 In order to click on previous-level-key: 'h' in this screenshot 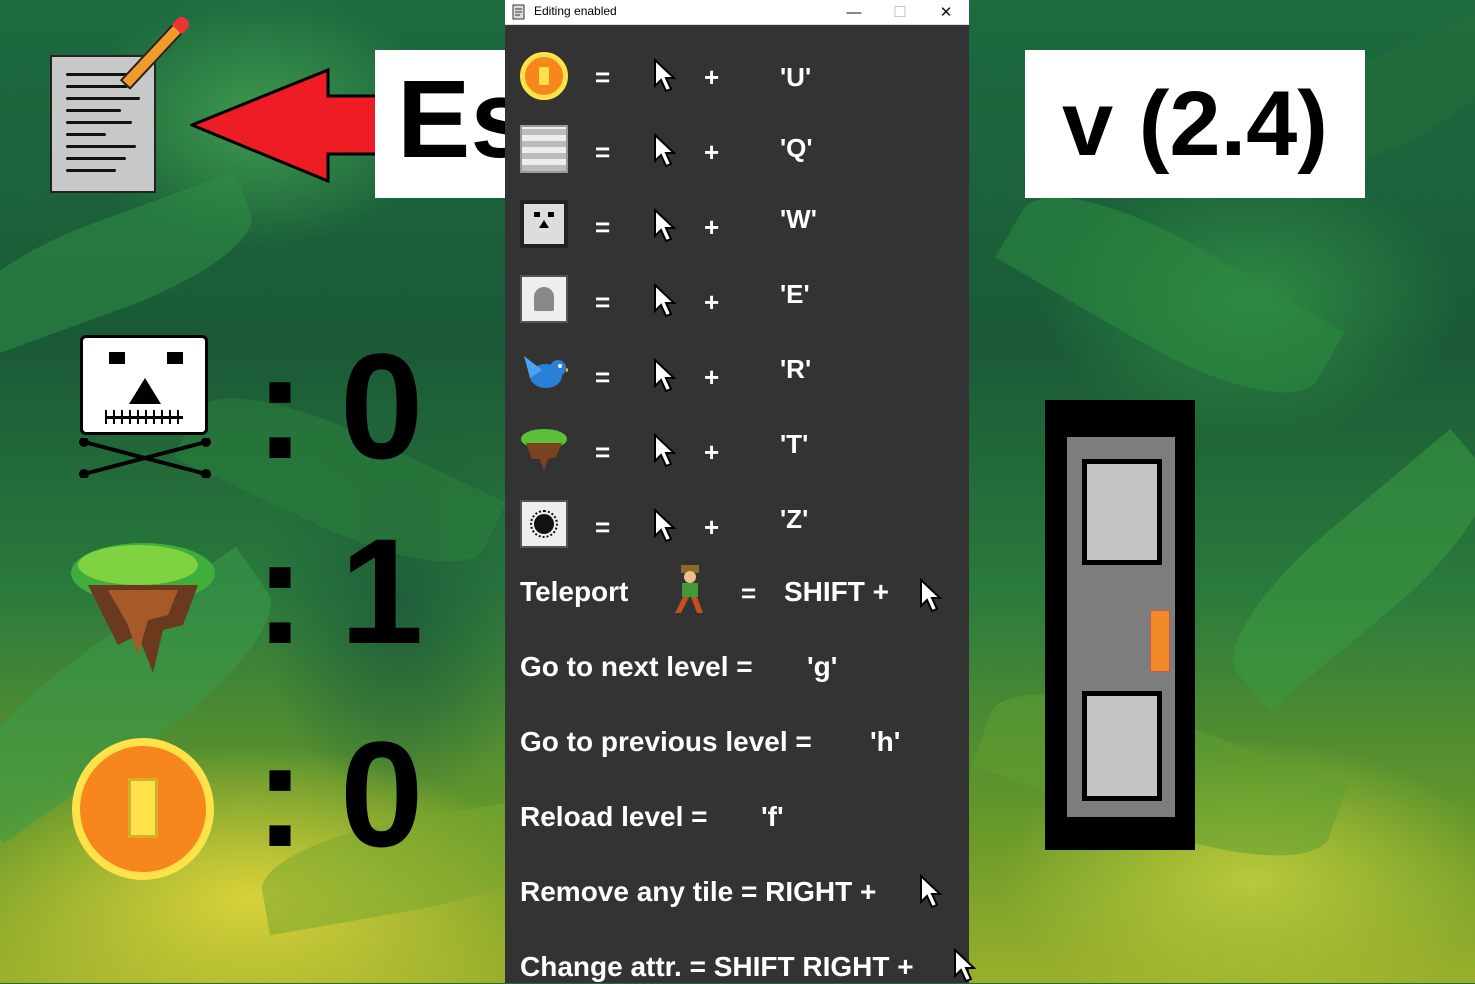, I will do `click(885, 741)`.